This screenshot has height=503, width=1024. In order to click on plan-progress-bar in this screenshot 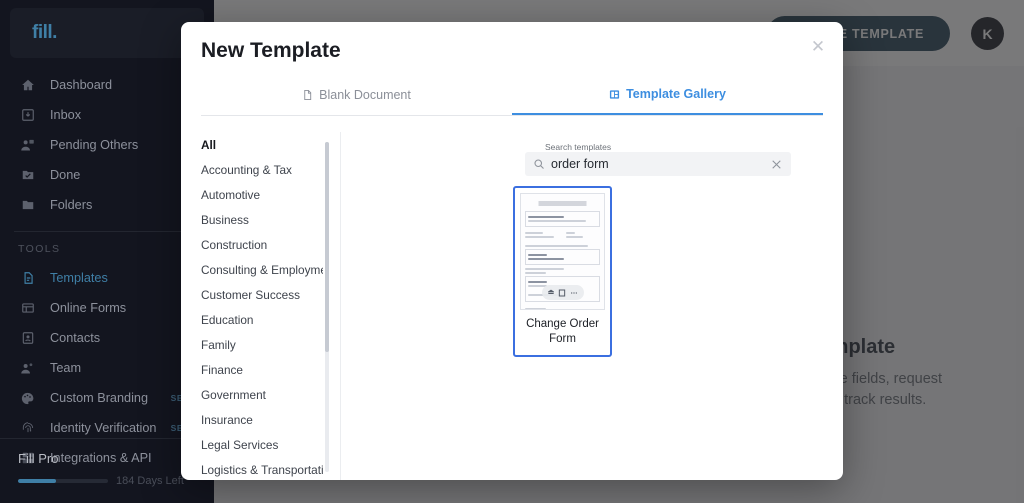, I will do `click(63, 481)`.